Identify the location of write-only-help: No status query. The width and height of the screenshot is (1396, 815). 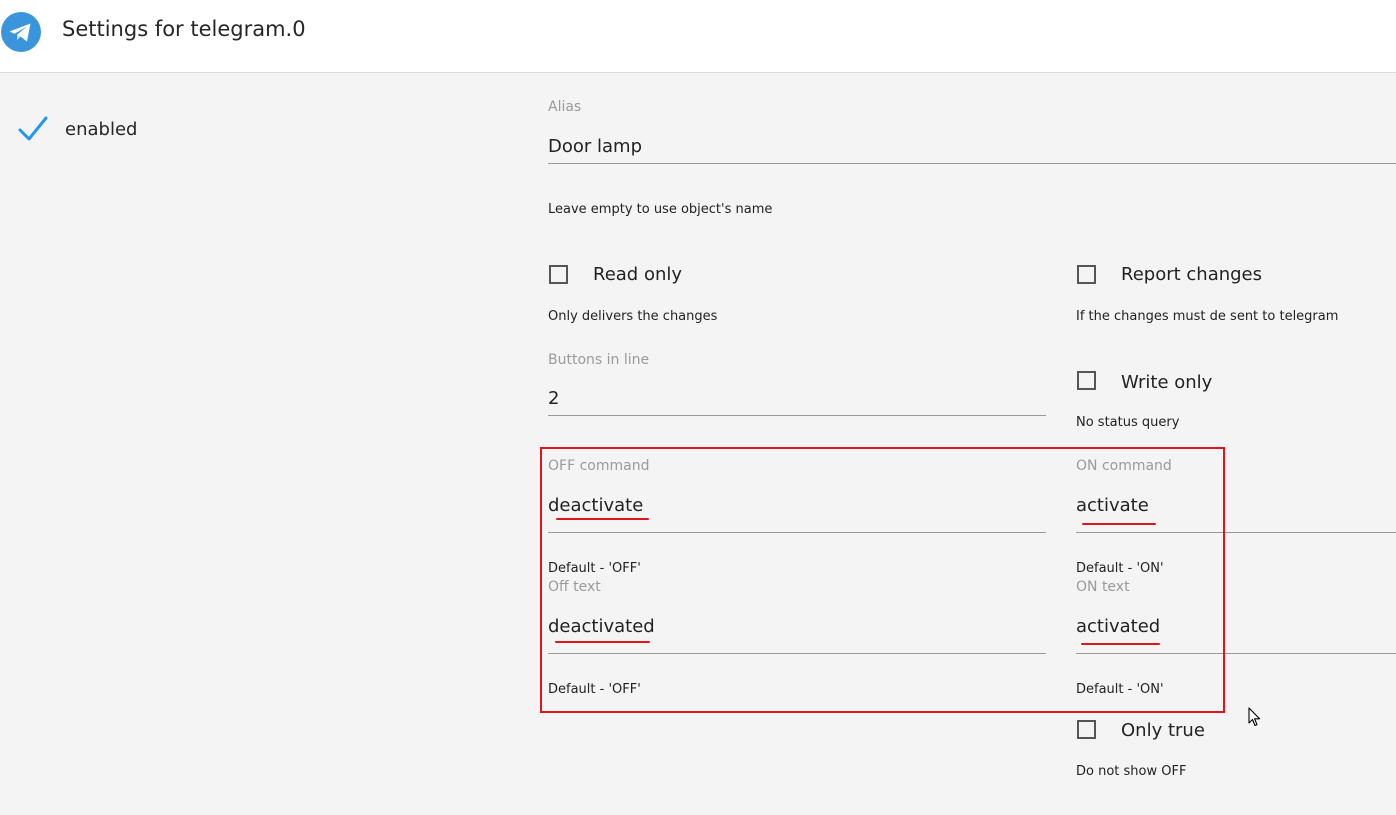
(1128, 422).